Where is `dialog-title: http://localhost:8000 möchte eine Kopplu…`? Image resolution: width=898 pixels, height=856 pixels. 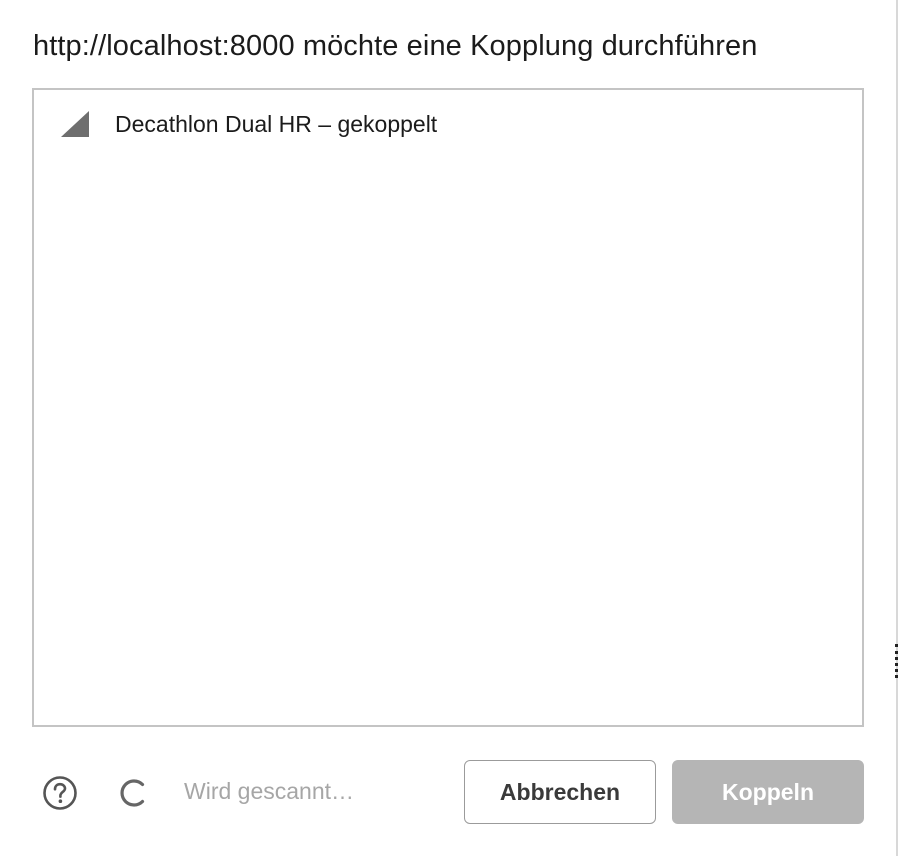
dialog-title: http://localhost:8000 möchte eine Kopplu… is located at coordinates (395, 46).